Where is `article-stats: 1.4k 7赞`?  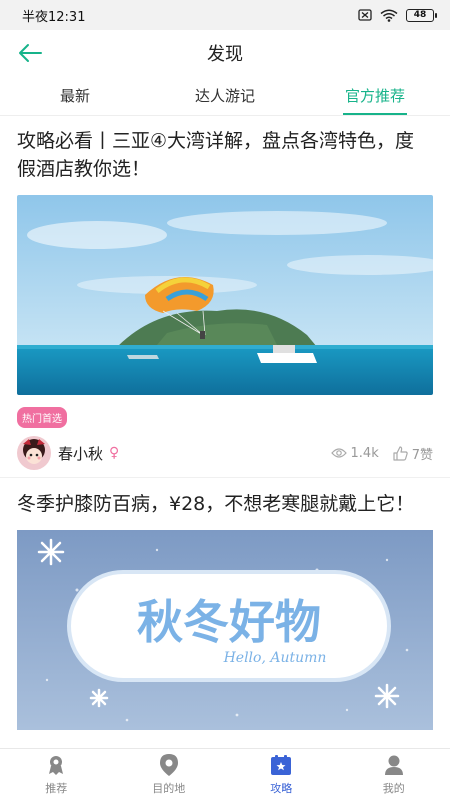 article-stats: 1.4k 7赞 is located at coordinates (381, 453).